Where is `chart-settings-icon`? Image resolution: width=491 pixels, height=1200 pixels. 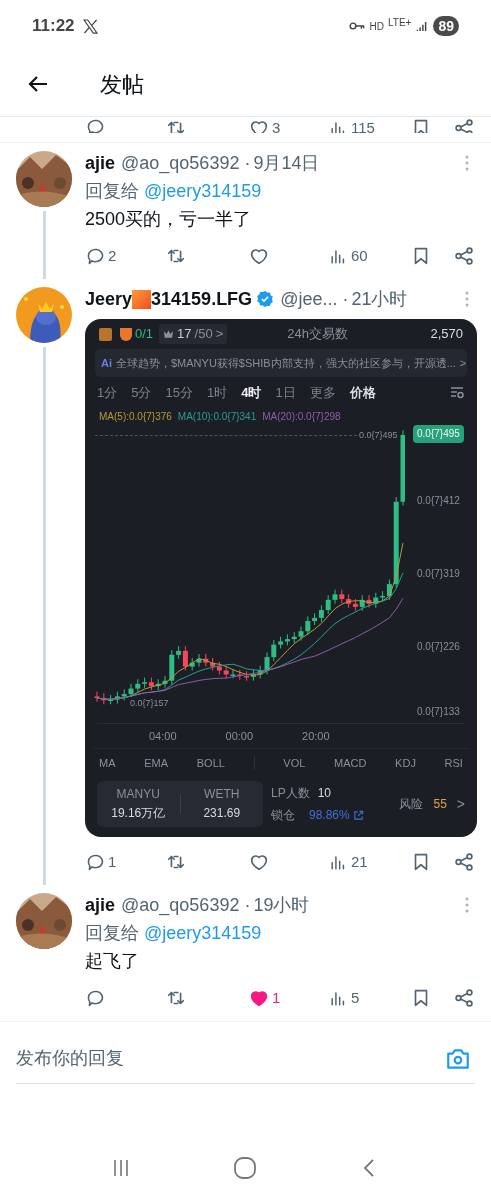
chart-settings-icon is located at coordinates (457, 393).